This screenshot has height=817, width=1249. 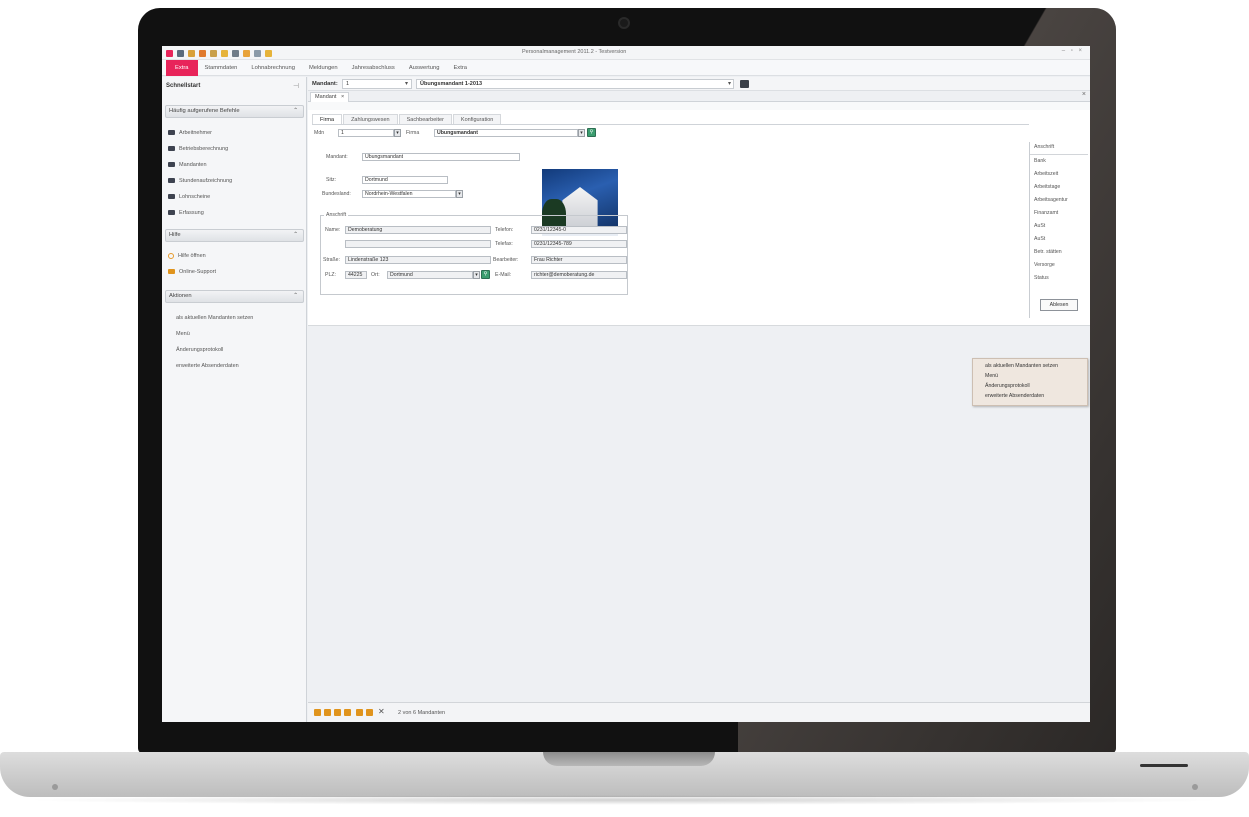 I want to click on menu-jahresabschluss: Jahresabschluss, so click(x=373, y=68).